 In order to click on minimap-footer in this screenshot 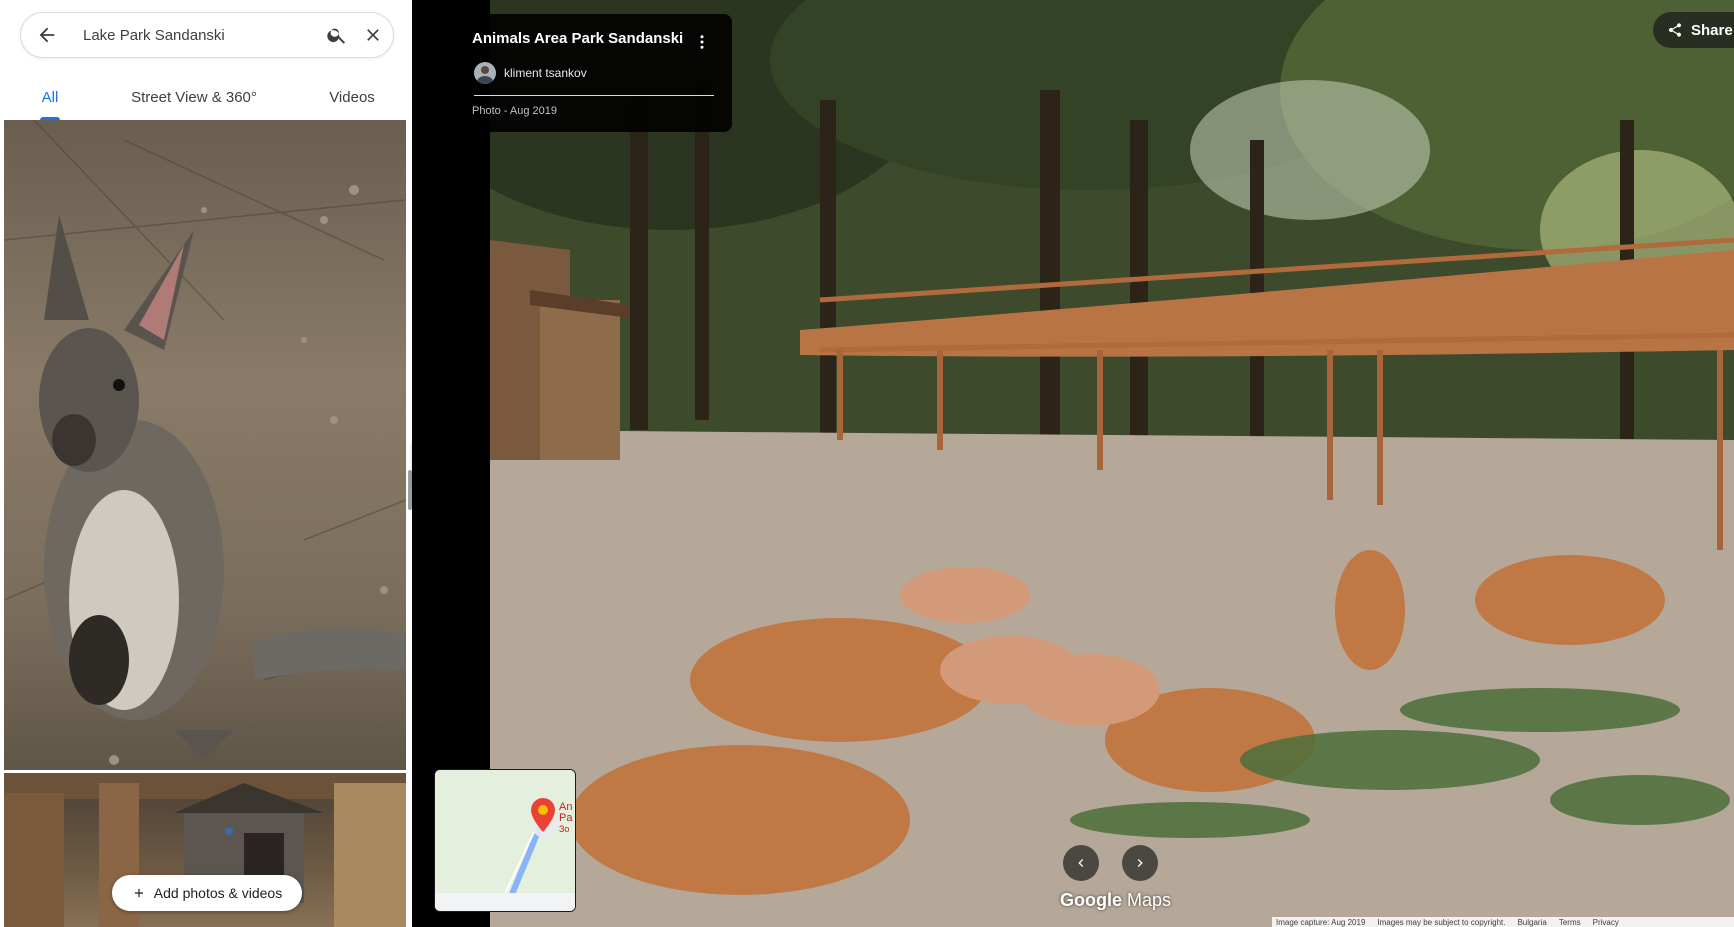, I will do `click(505, 902)`.